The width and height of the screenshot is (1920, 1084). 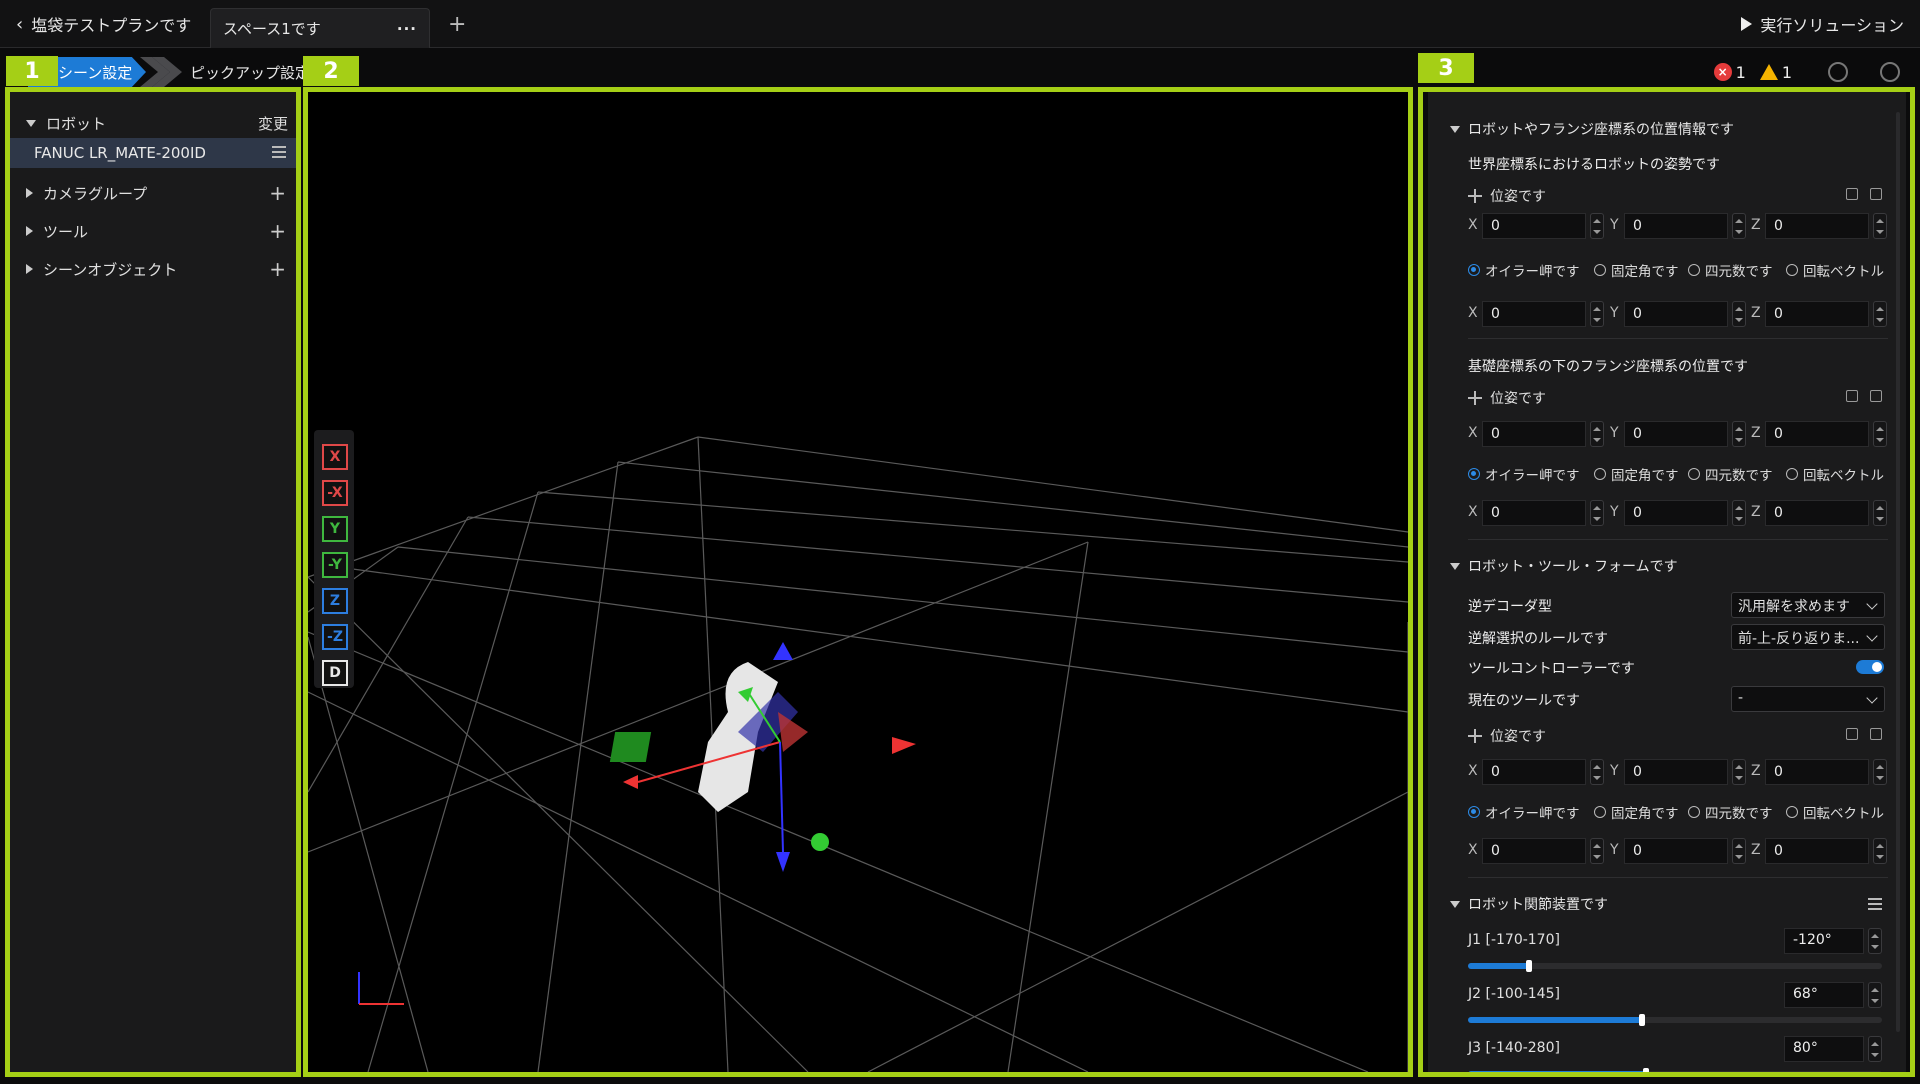 What do you see at coordinates (1747, 24) in the screenshot?
I see `play-icon` at bounding box center [1747, 24].